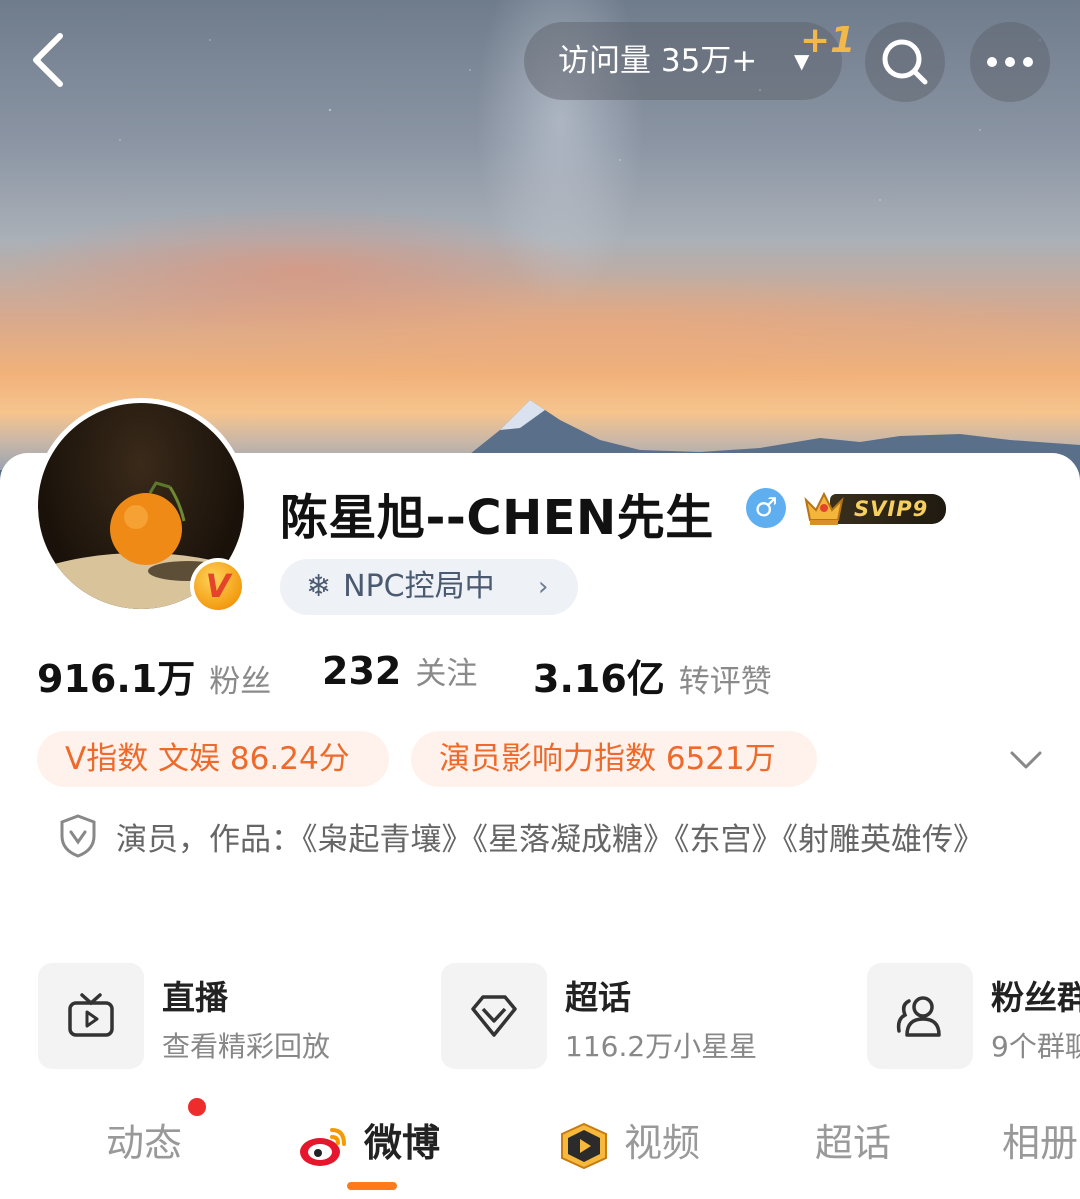  I want to click on verified-badge: V, so click(218, 586).